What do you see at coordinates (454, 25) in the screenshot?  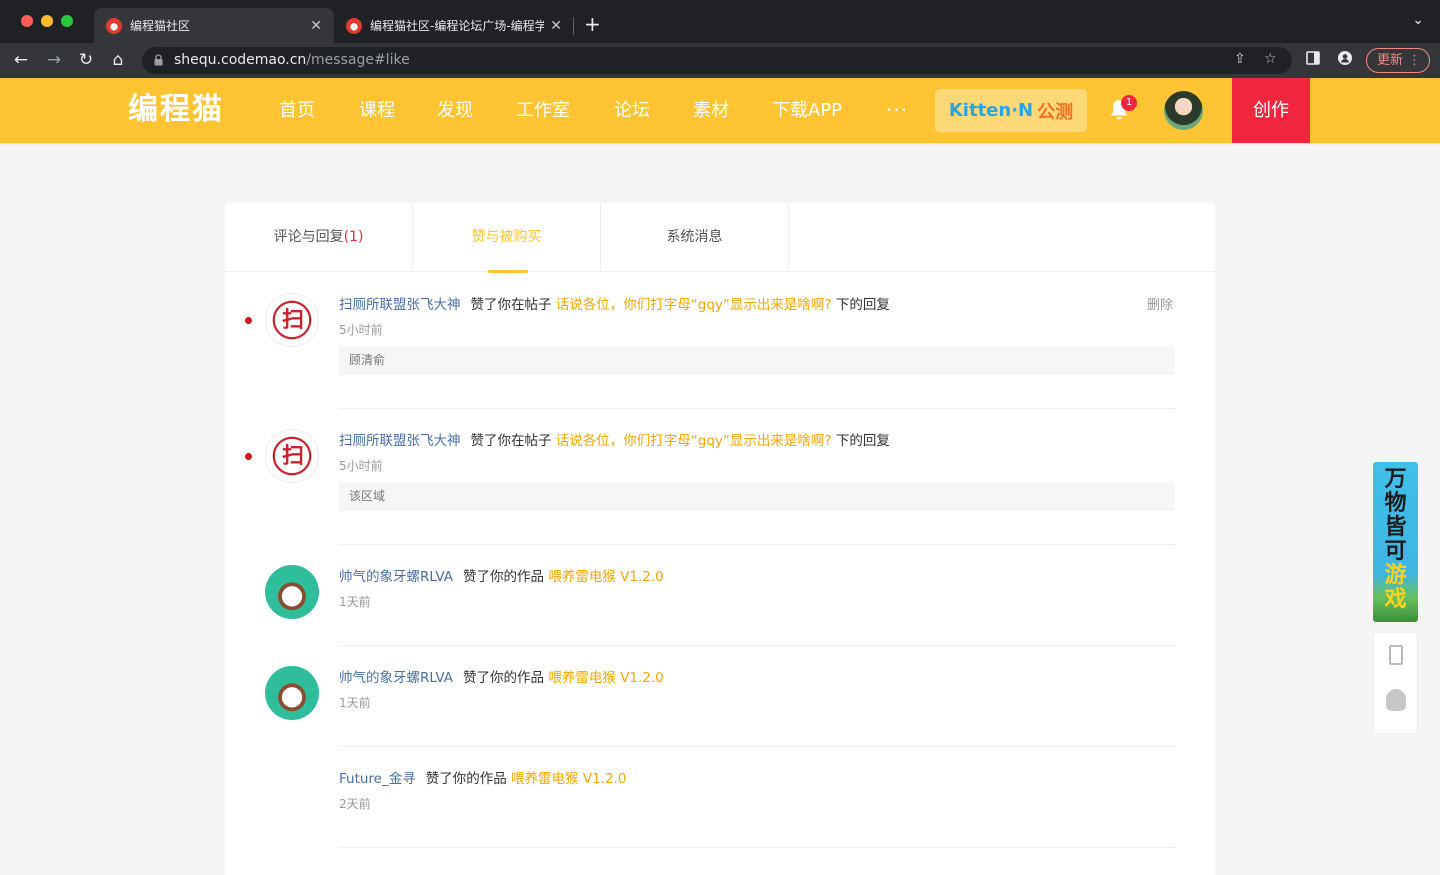 I see `browser-tab-inactive: 编程猫社区-编程论坛广场-编程学 ✕` at bounding box center [454, 25].